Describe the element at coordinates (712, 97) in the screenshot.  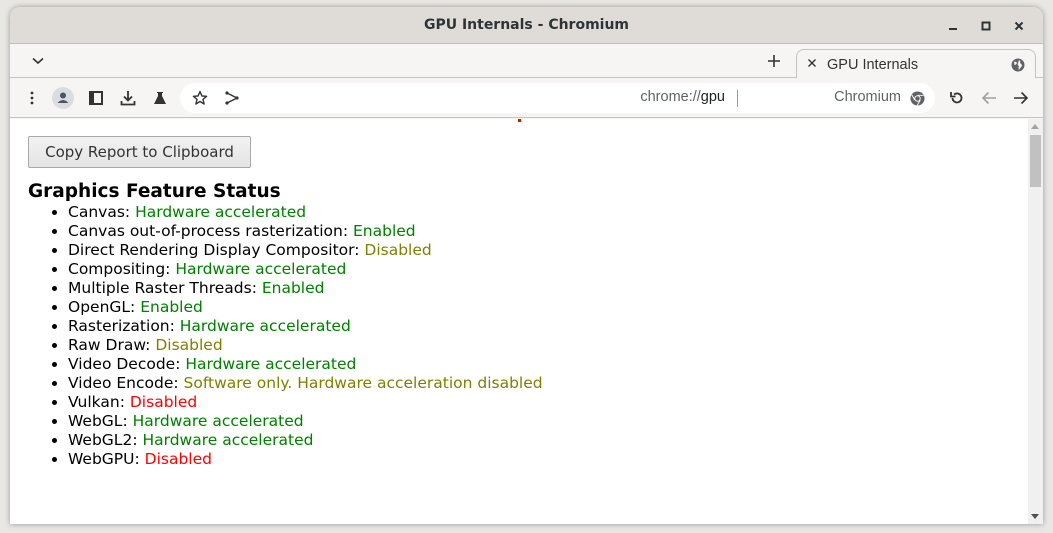
I see `url-host: gpu` at that location.